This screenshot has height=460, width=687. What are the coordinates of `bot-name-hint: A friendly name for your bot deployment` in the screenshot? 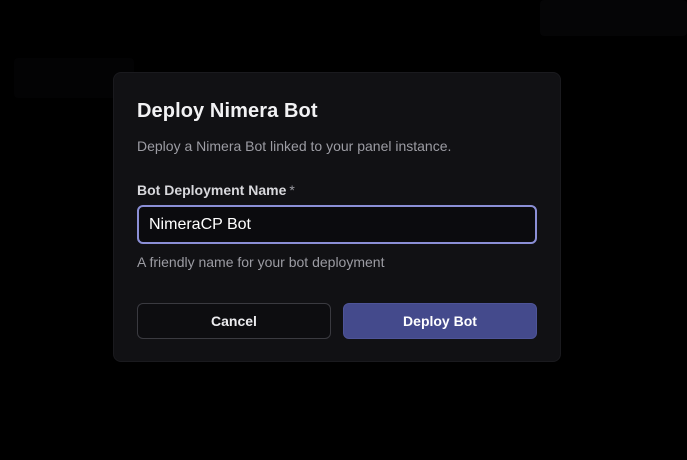 It's located at (261, 262).